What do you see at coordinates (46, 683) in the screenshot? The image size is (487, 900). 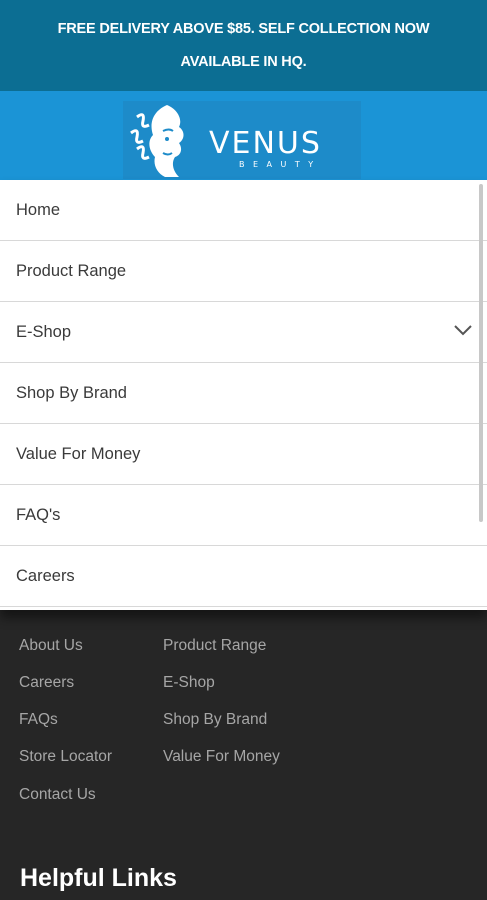 I see `footer-link-careers: Careers` at bounding box center [46, 683].